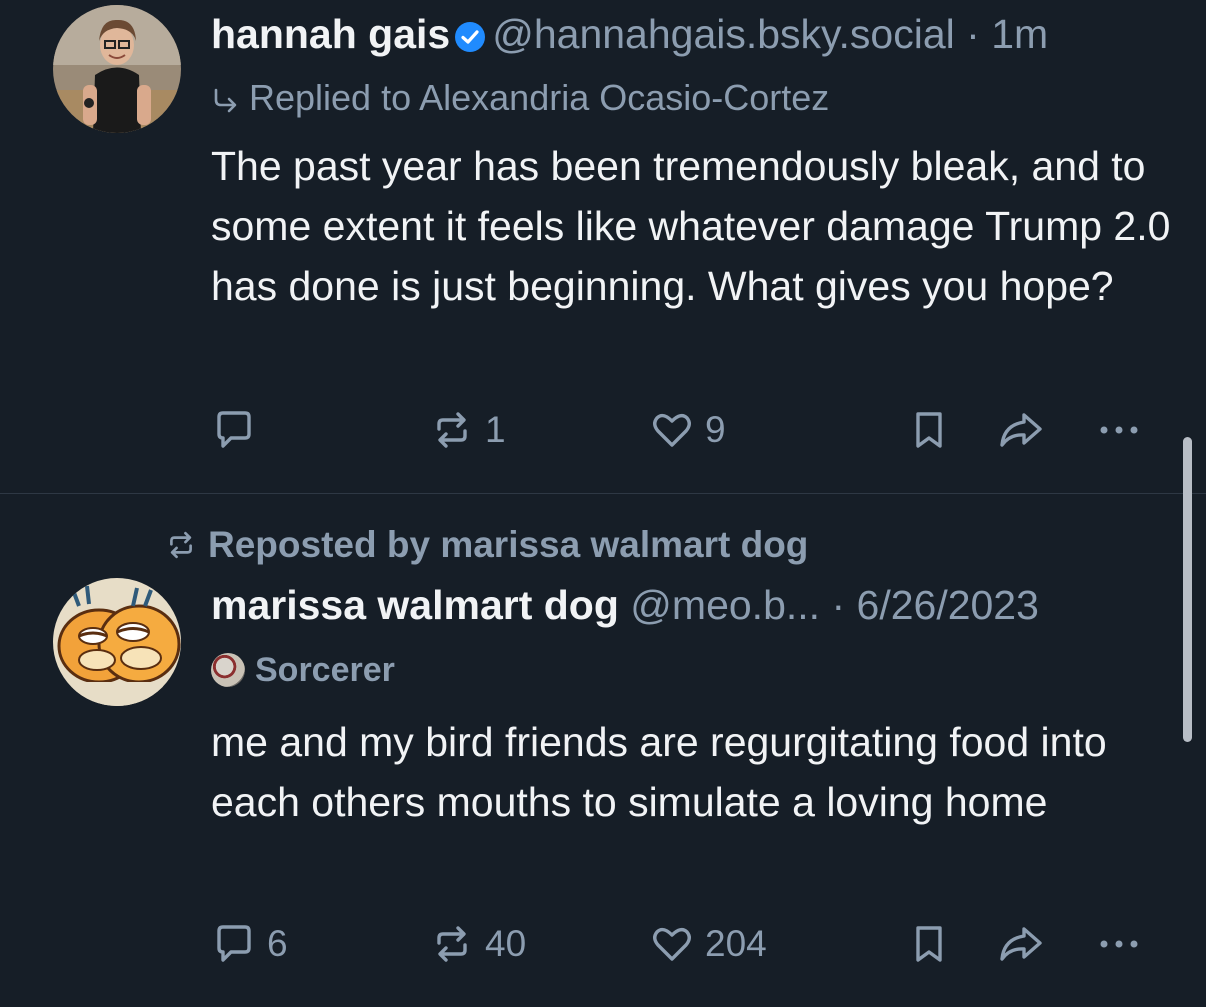 The width and height of the screenshot is (1206, 1007). Describe the element at coordinates (325, 670) in the screenshot. I see `badge-label: Sorcerer` at that location.